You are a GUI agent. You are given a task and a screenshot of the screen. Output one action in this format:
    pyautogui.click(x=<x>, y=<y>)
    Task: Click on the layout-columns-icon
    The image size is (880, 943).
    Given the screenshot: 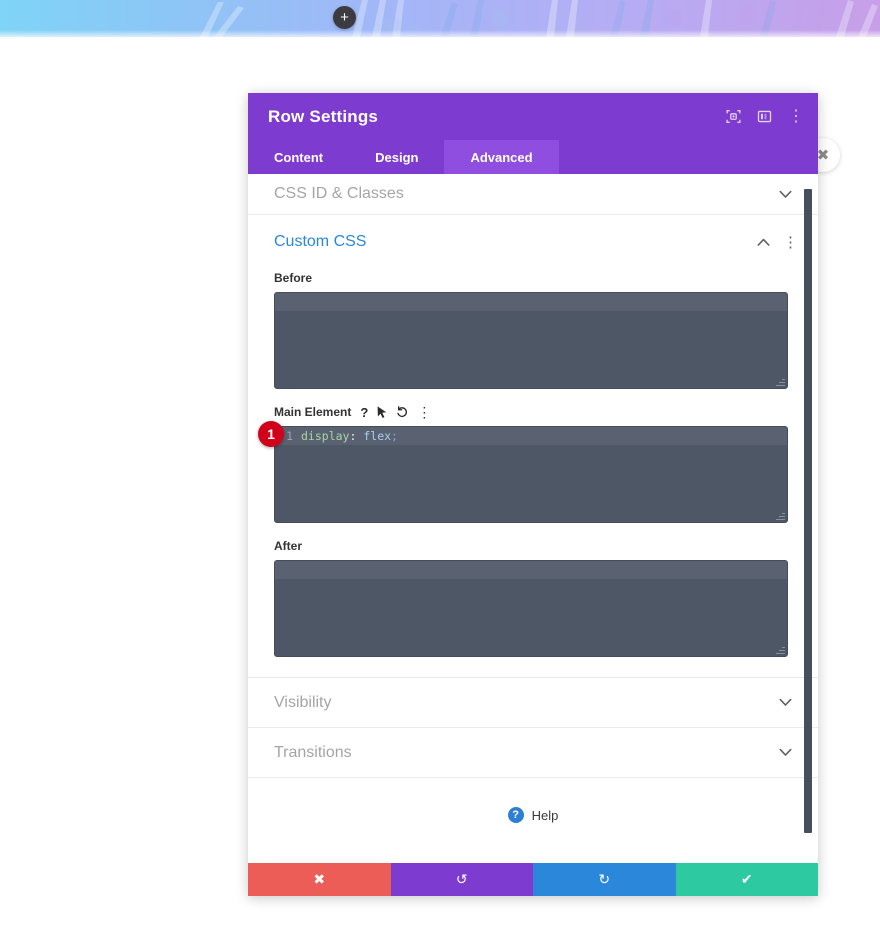 What is the action you would take?
    pyautogui.click(x=764, y=116)
    